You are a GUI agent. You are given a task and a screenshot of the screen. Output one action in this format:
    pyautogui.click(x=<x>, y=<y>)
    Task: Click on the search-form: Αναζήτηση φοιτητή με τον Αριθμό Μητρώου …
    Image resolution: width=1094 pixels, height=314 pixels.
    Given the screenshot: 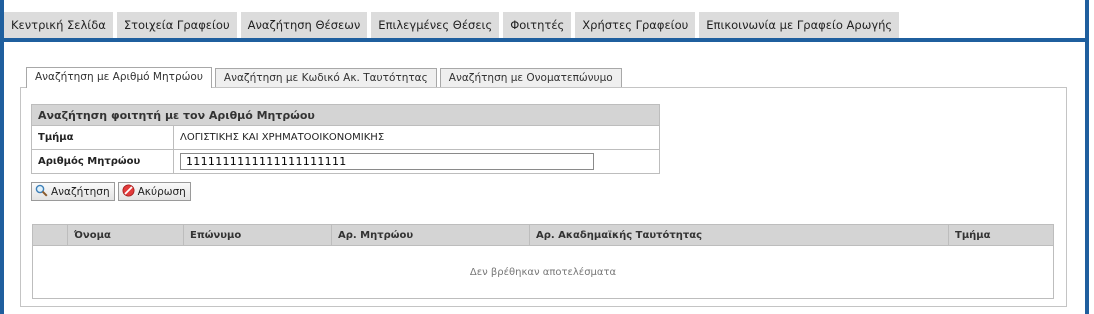 What is the action you would take?
    pyautogui.click(x=345, y=139)
    